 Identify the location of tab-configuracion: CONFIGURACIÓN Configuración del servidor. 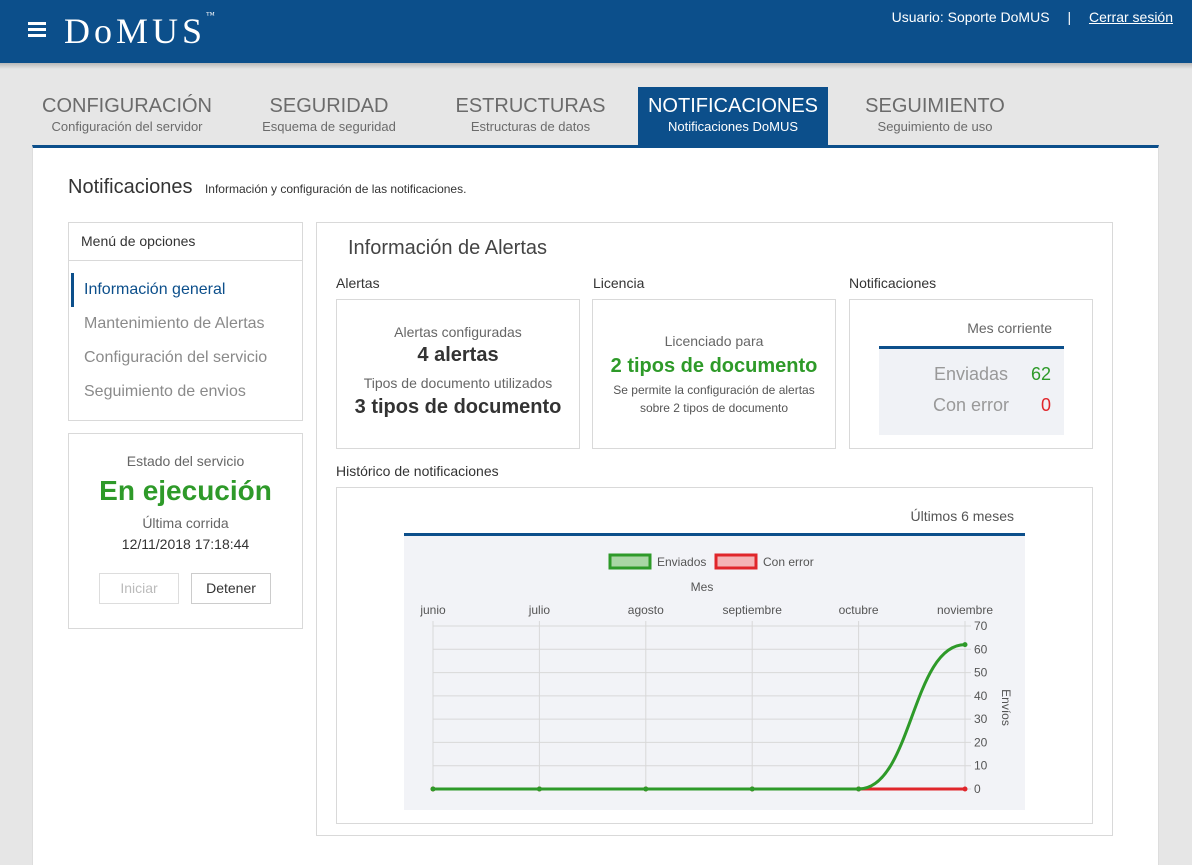
(127, 116).